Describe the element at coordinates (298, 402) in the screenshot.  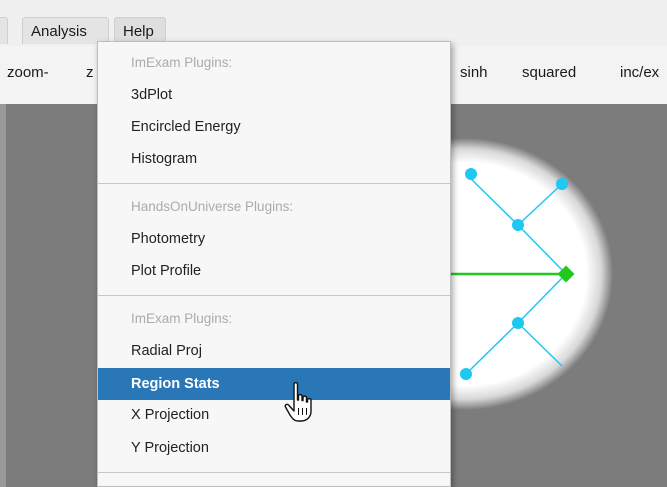
I see `hand-pointer-cursor-icon` at that location.